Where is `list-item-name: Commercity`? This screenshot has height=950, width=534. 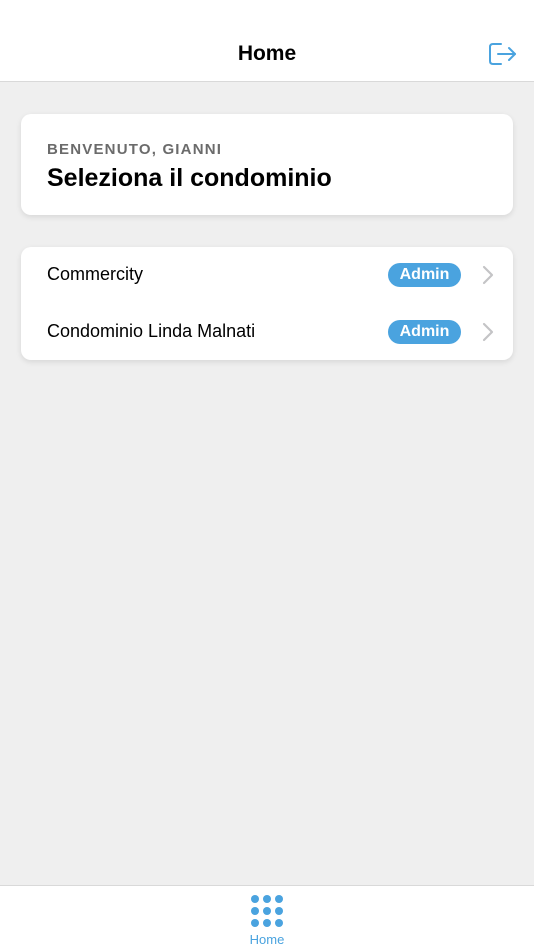
list-item-name: Commercity is located at coordinates (95, 274).